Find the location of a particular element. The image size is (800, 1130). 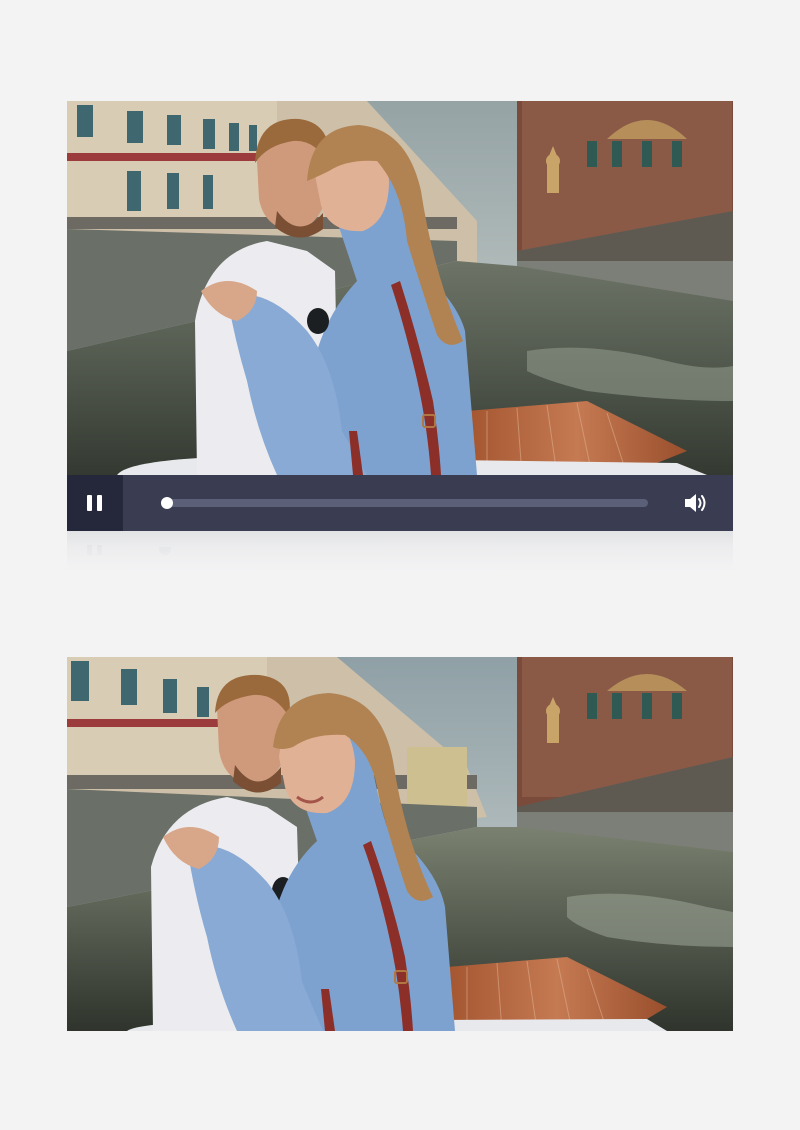

volume-button is located at coordinates (696, 503).